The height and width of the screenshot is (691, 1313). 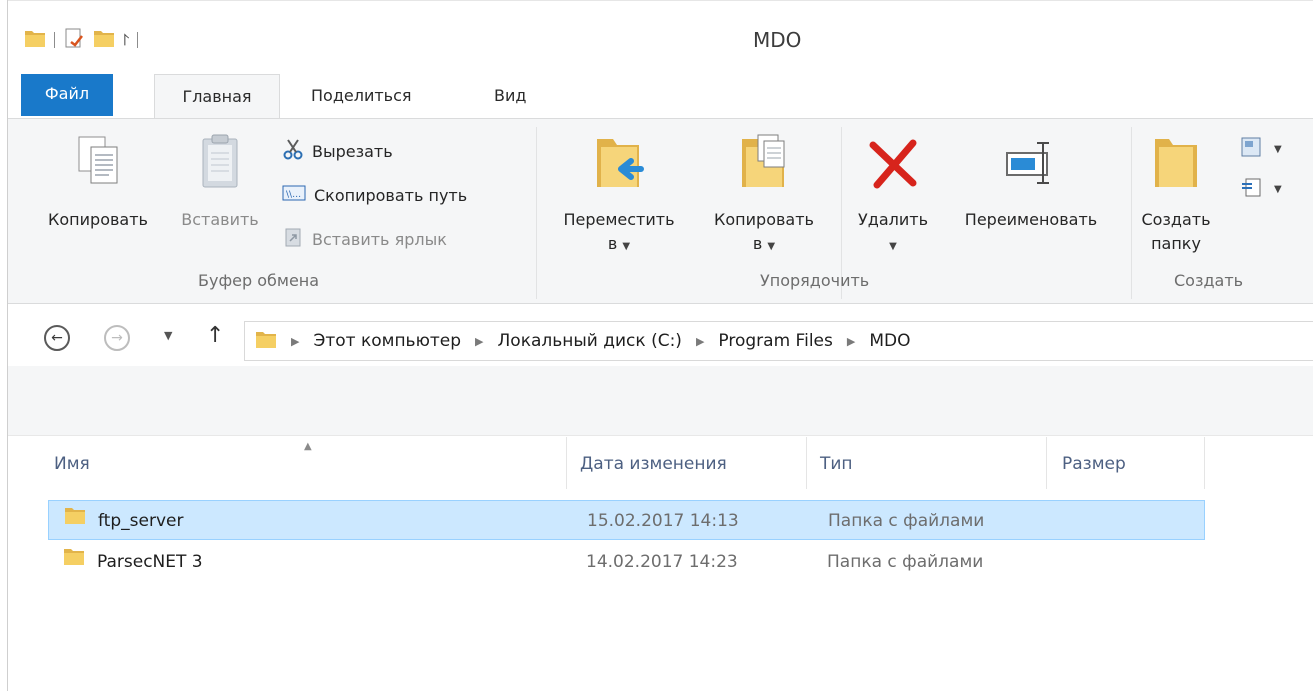 I want to click on sort-ascending-icon: ▲, so click(x=308, y=446).